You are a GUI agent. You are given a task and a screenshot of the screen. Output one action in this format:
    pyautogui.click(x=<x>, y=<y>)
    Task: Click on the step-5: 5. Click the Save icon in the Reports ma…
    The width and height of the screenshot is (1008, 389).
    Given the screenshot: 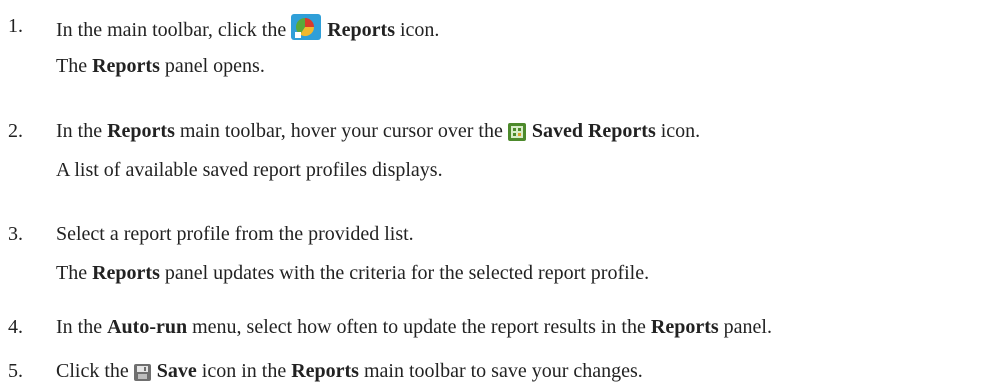 What is the action you would take?
    pyautogui.click(x=504, y=374)
    